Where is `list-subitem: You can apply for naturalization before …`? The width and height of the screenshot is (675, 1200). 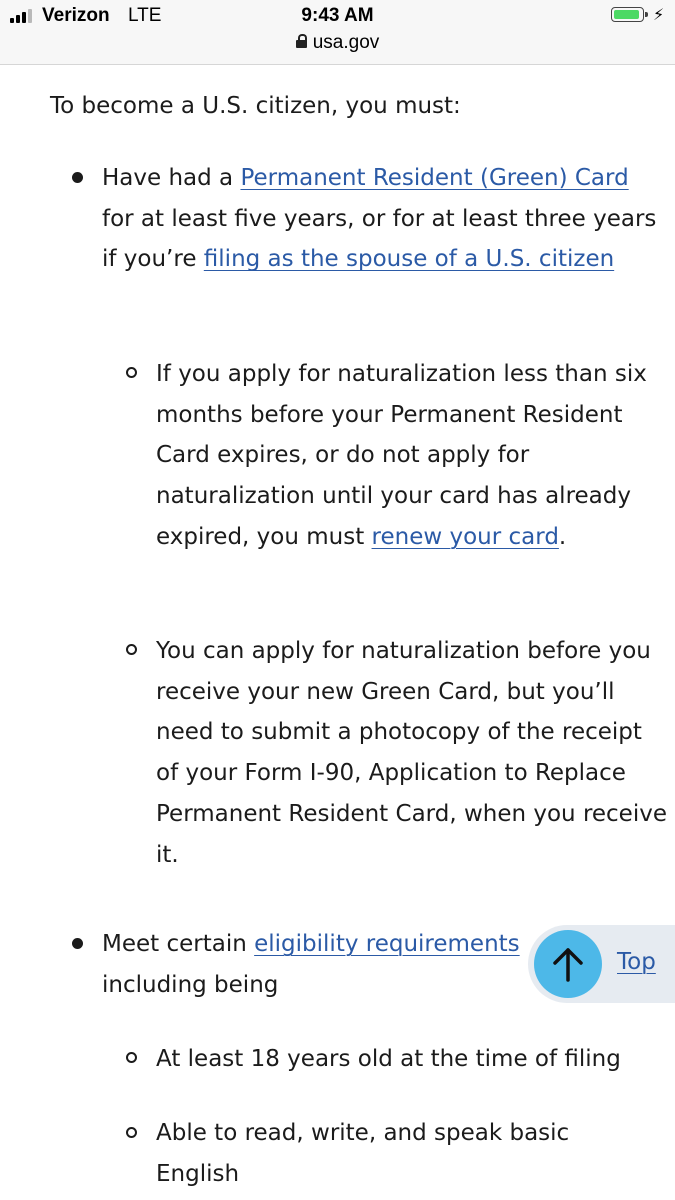
list-subitem: You can apply for naturalization before … is located at coordinates (411, 753).